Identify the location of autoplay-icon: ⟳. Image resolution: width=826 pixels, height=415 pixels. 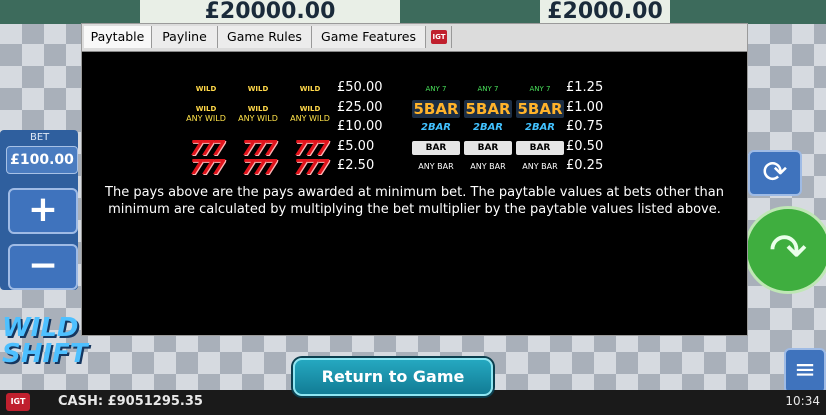
(775, 173).